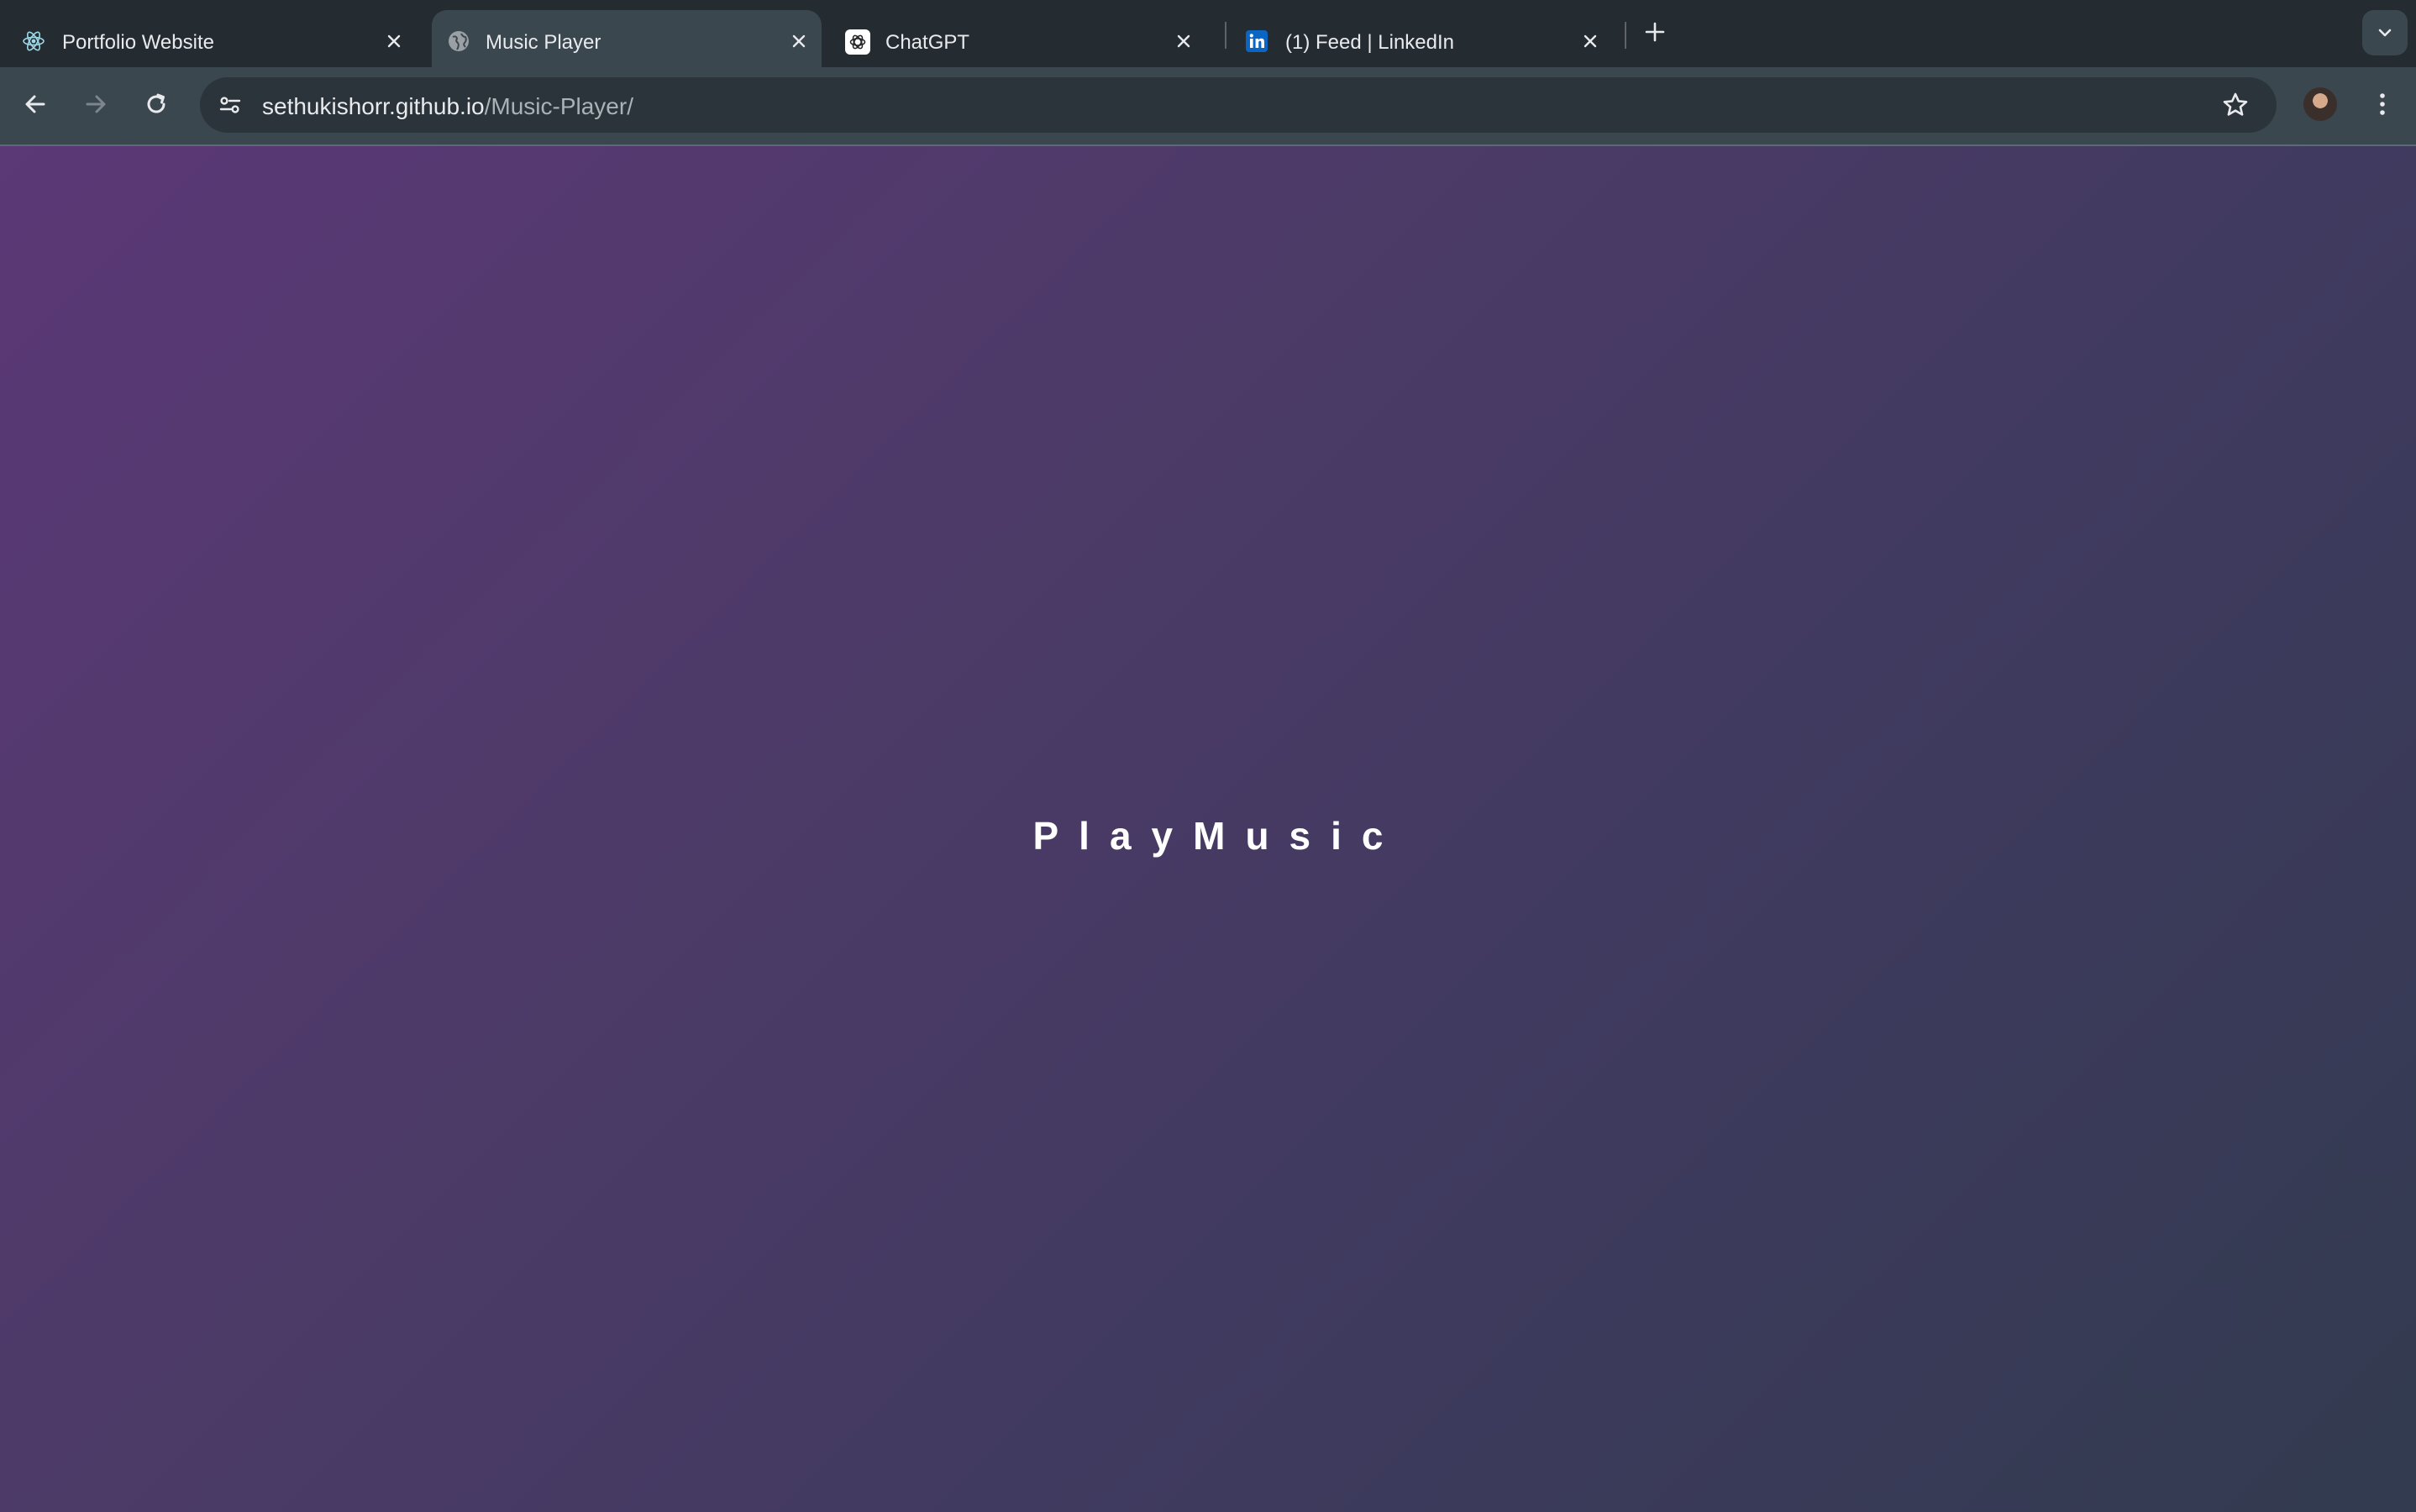 This screenshot has height=1512, width=2416. Describe the element at coordinates (857, 42) in the screenshot. I see `chatgpt-icon` at that location.